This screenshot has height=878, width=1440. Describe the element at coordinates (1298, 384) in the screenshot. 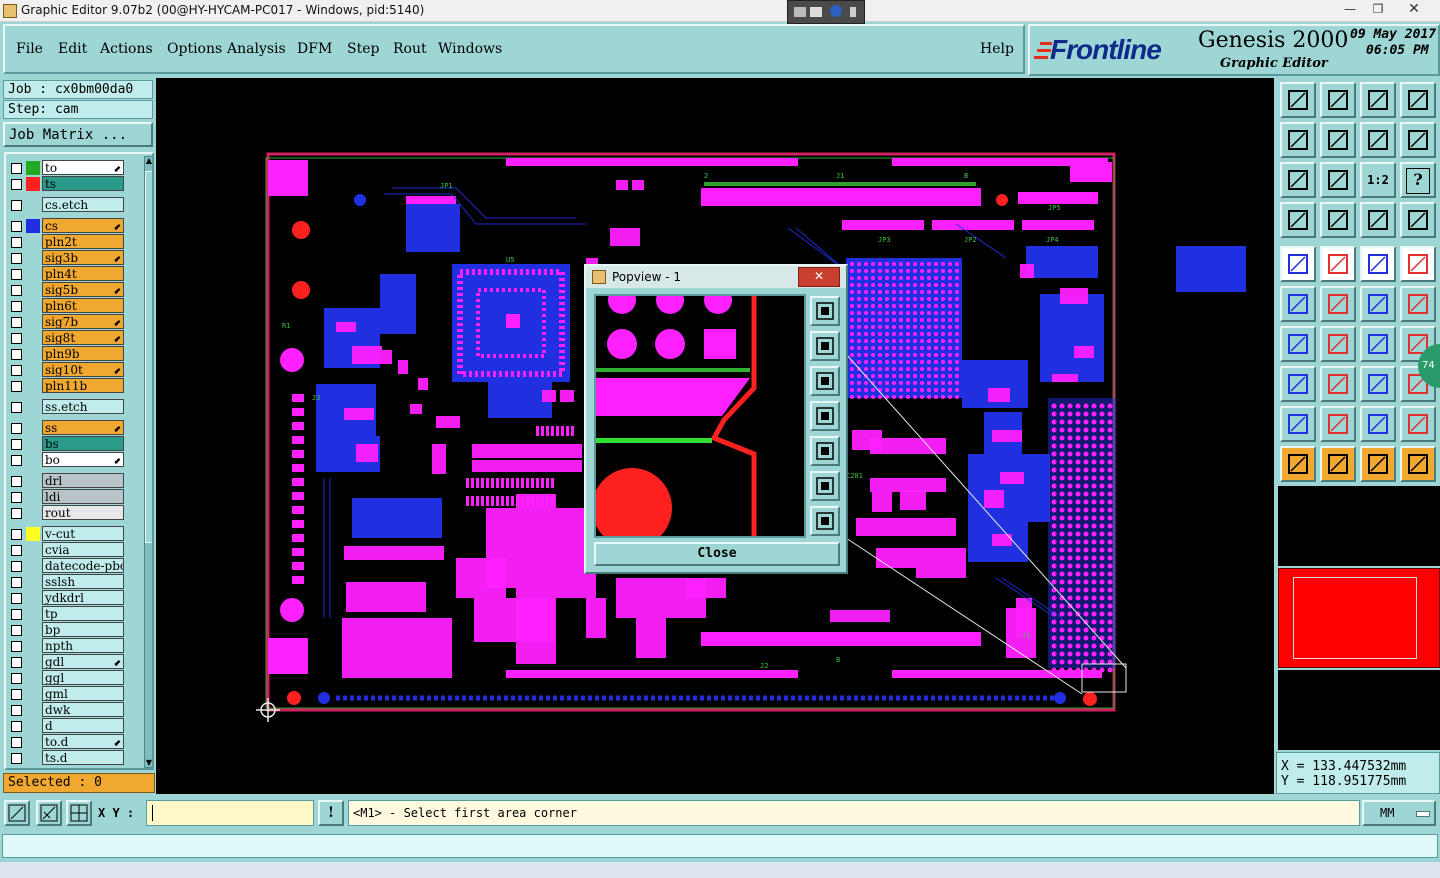

I see `move-feature-icon` at that location.